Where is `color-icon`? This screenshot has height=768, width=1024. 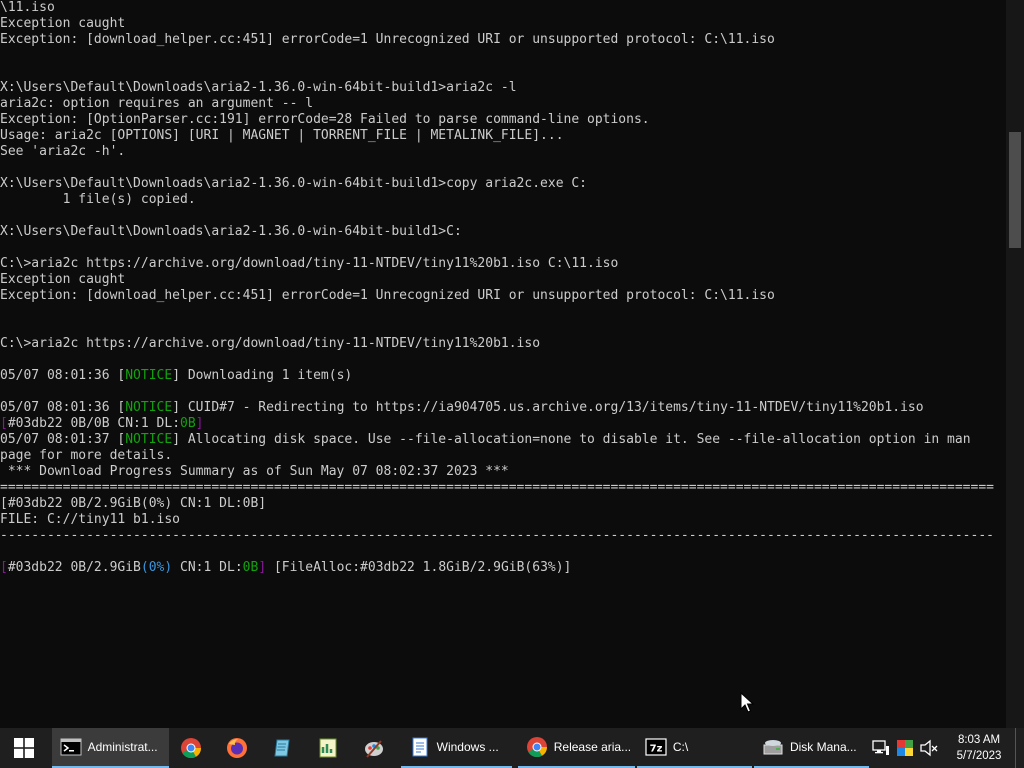 color-icon is located at coordinates (905, 748).